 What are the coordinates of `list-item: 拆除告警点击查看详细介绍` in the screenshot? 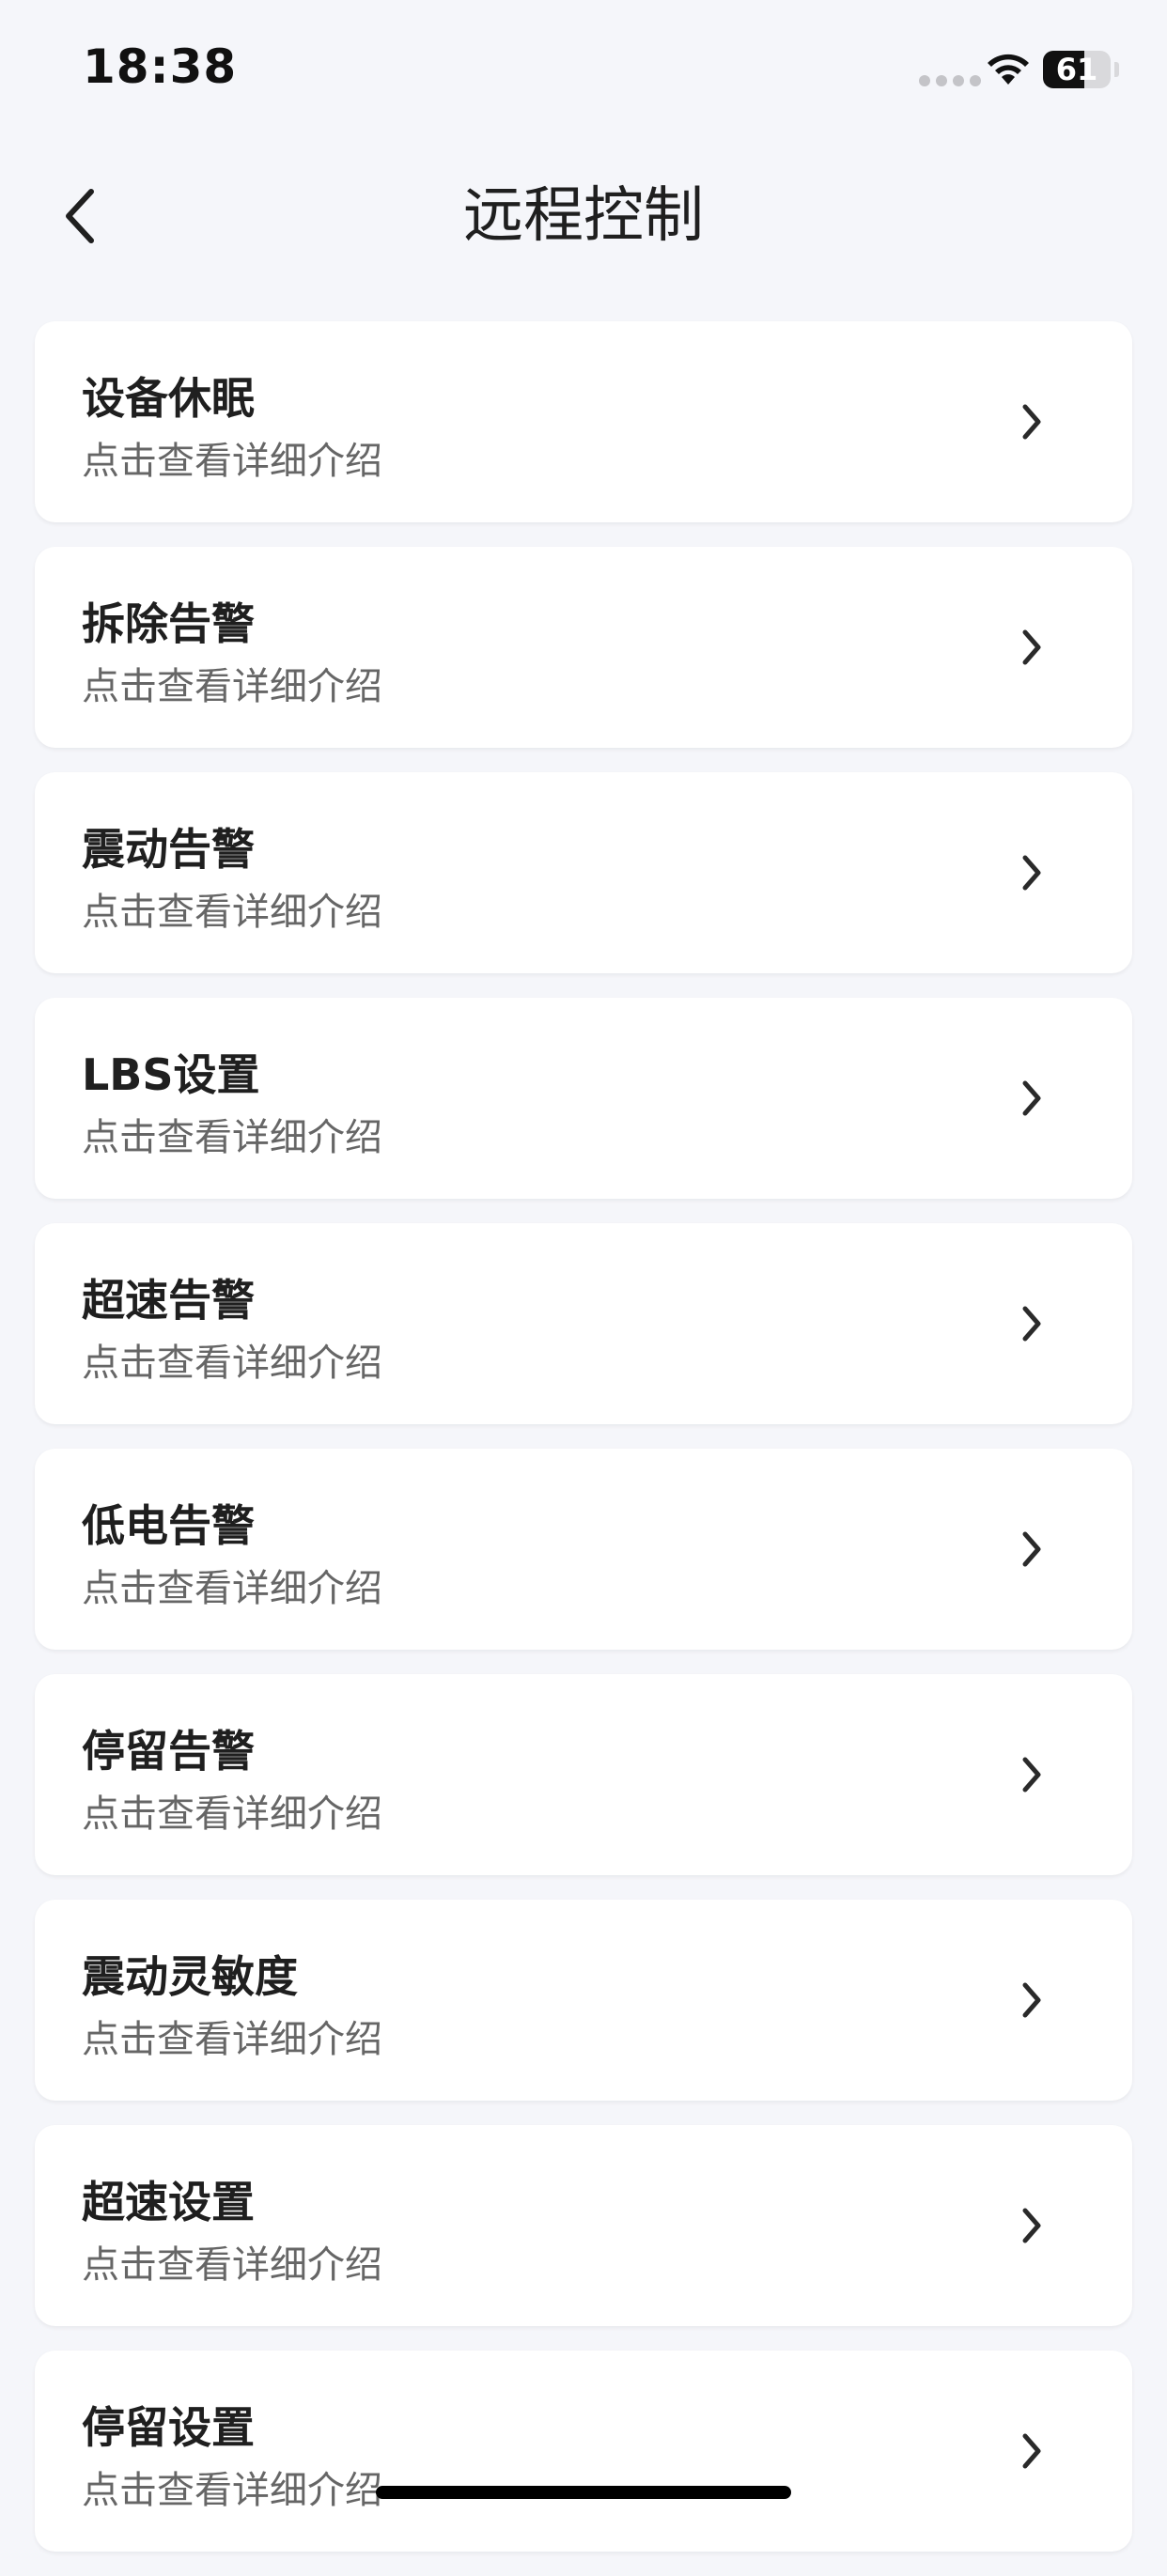 It's located at (583, 647).